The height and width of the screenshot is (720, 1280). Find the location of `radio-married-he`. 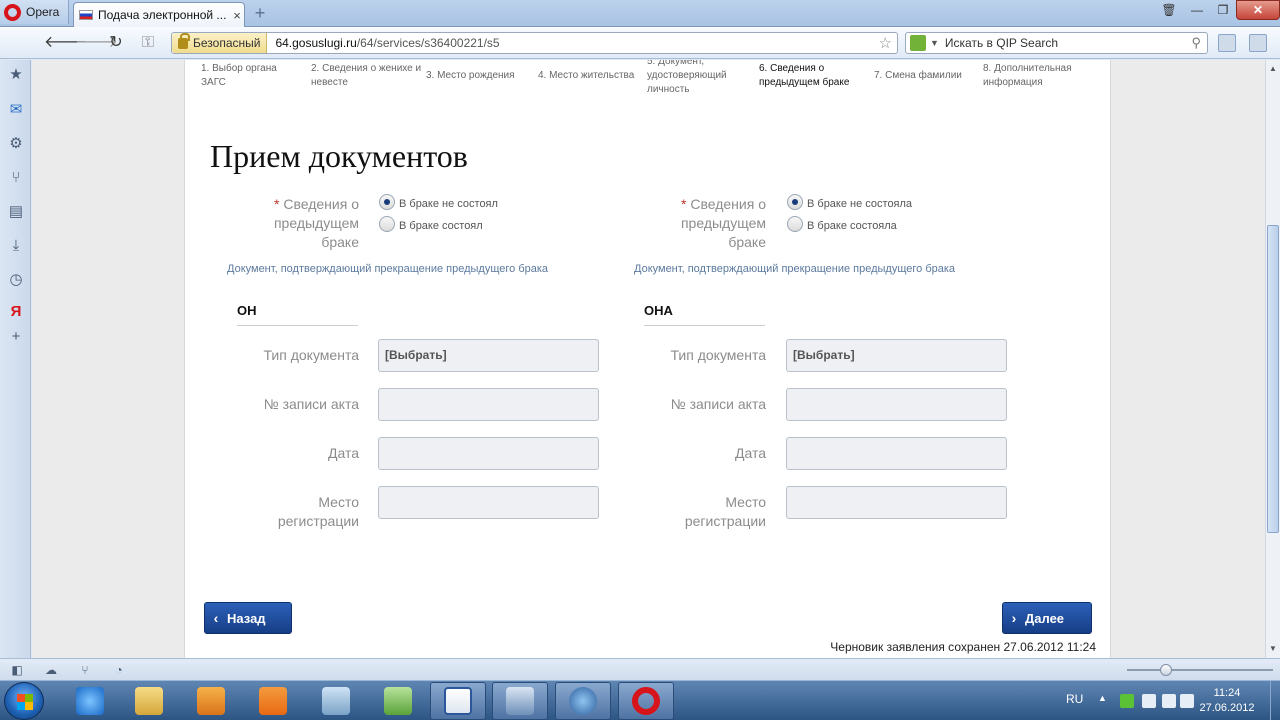

radio-married-he is located at coordinates (387, 224).